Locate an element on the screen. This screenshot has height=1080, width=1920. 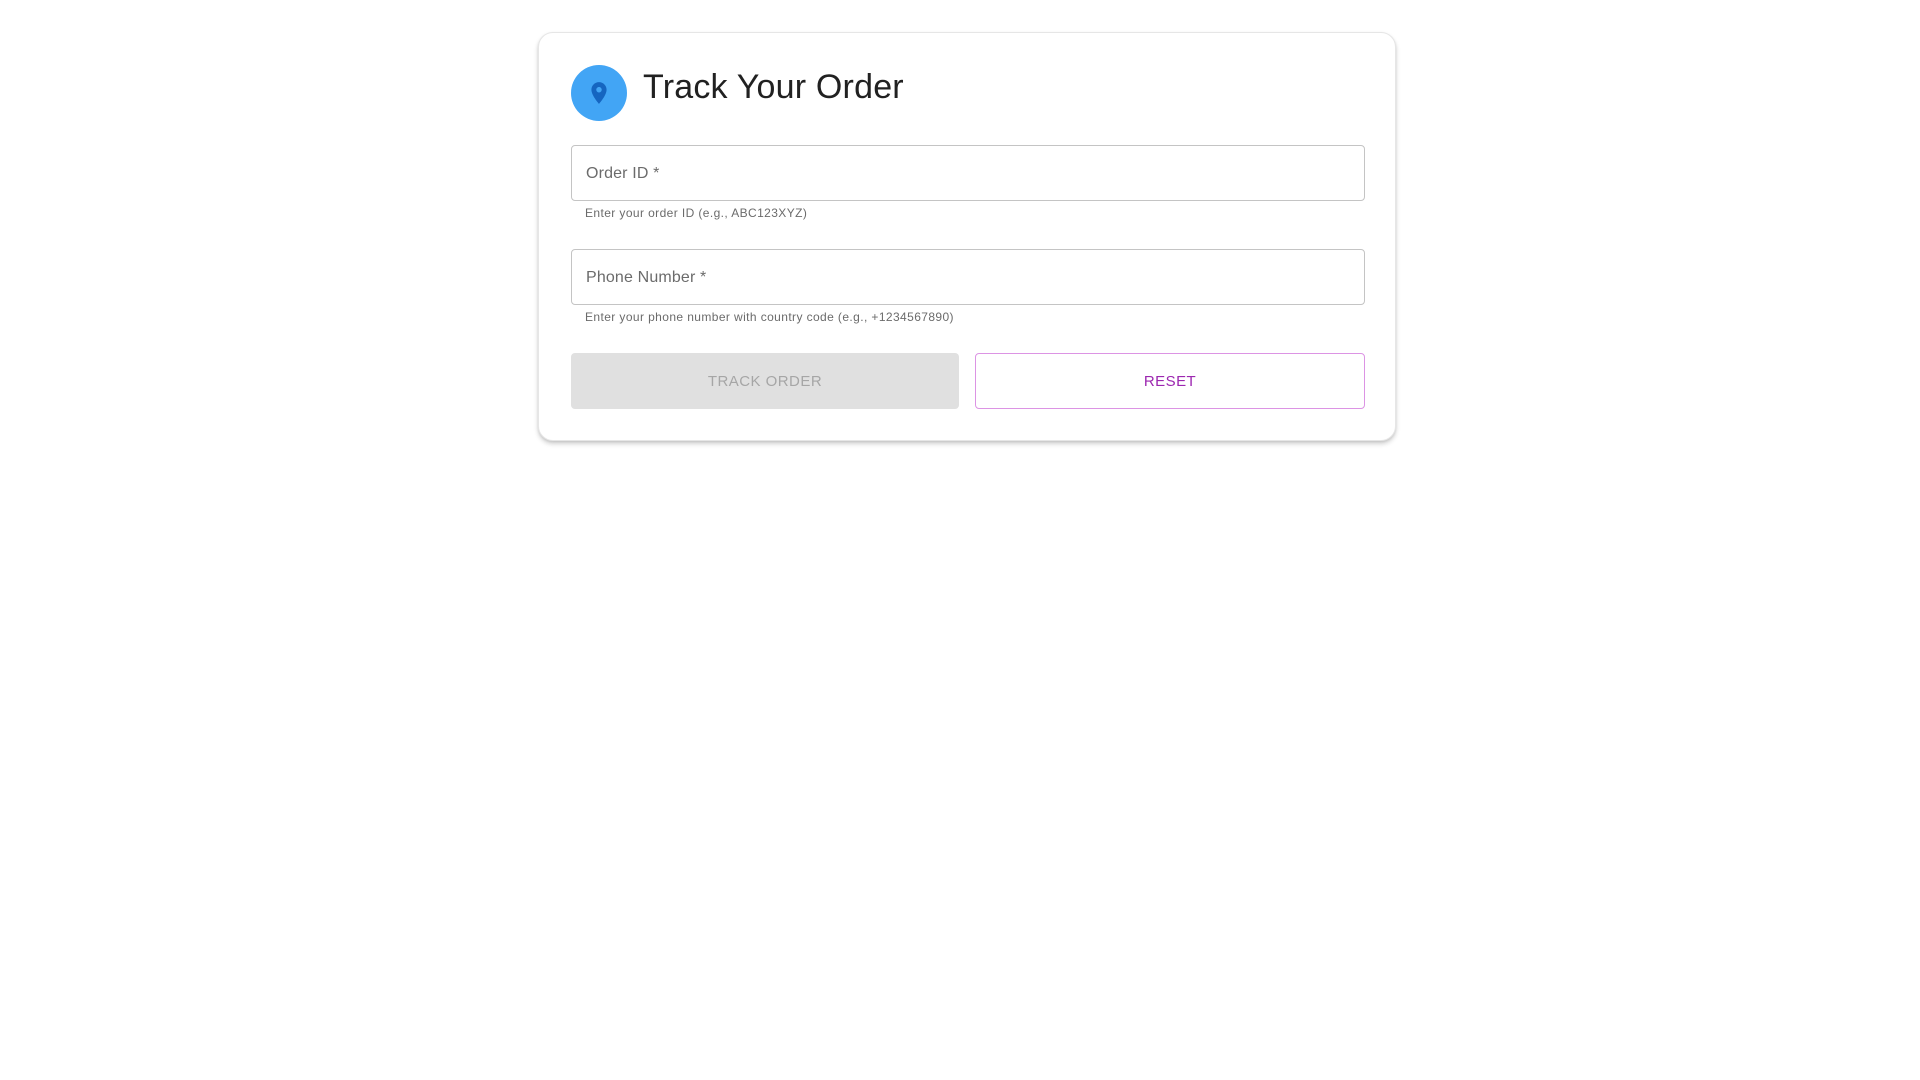
phone-number-input is located at coordinates (968, 277).